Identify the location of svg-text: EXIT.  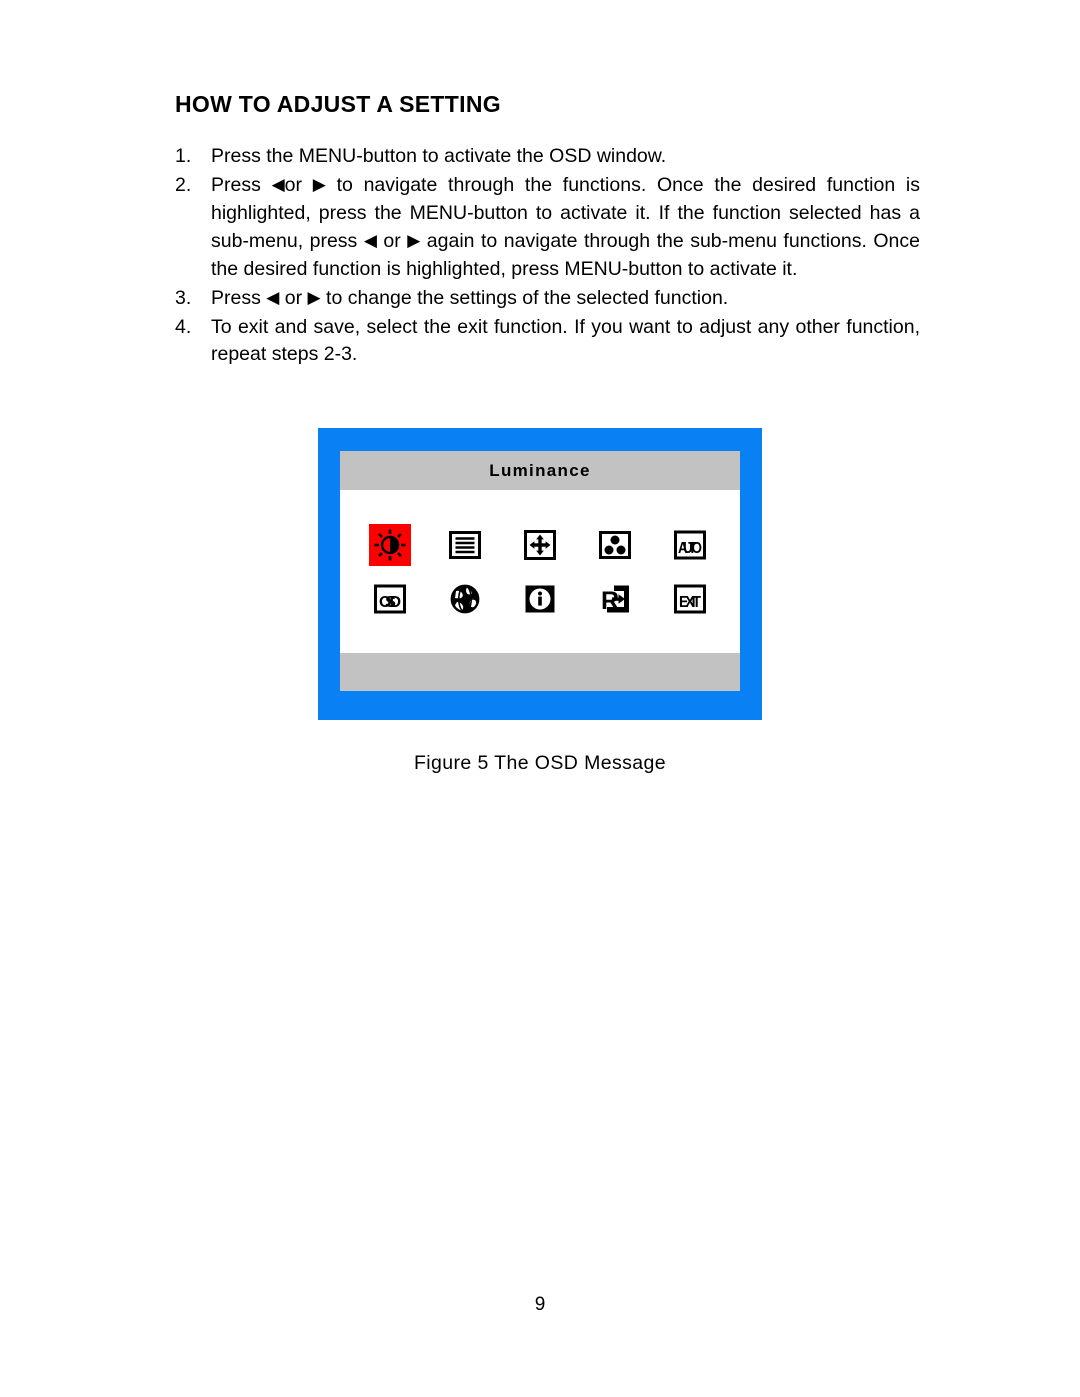
(690, 602).